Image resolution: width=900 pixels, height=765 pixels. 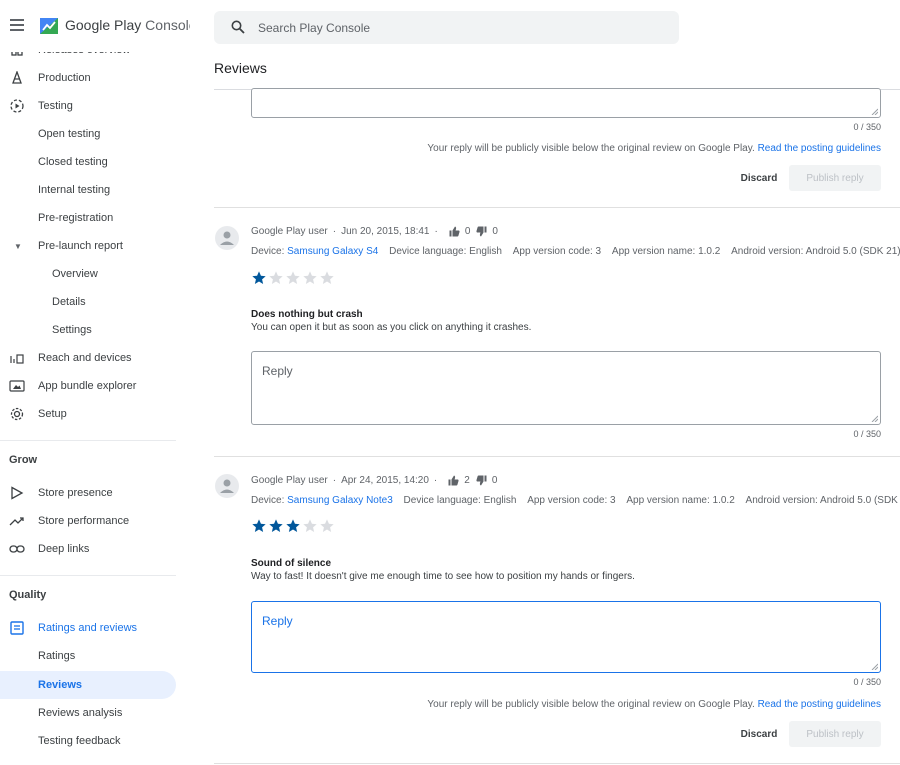 I want to click on review-date: Apr 24, 2015, 14:20, so click(x=385, y=480).